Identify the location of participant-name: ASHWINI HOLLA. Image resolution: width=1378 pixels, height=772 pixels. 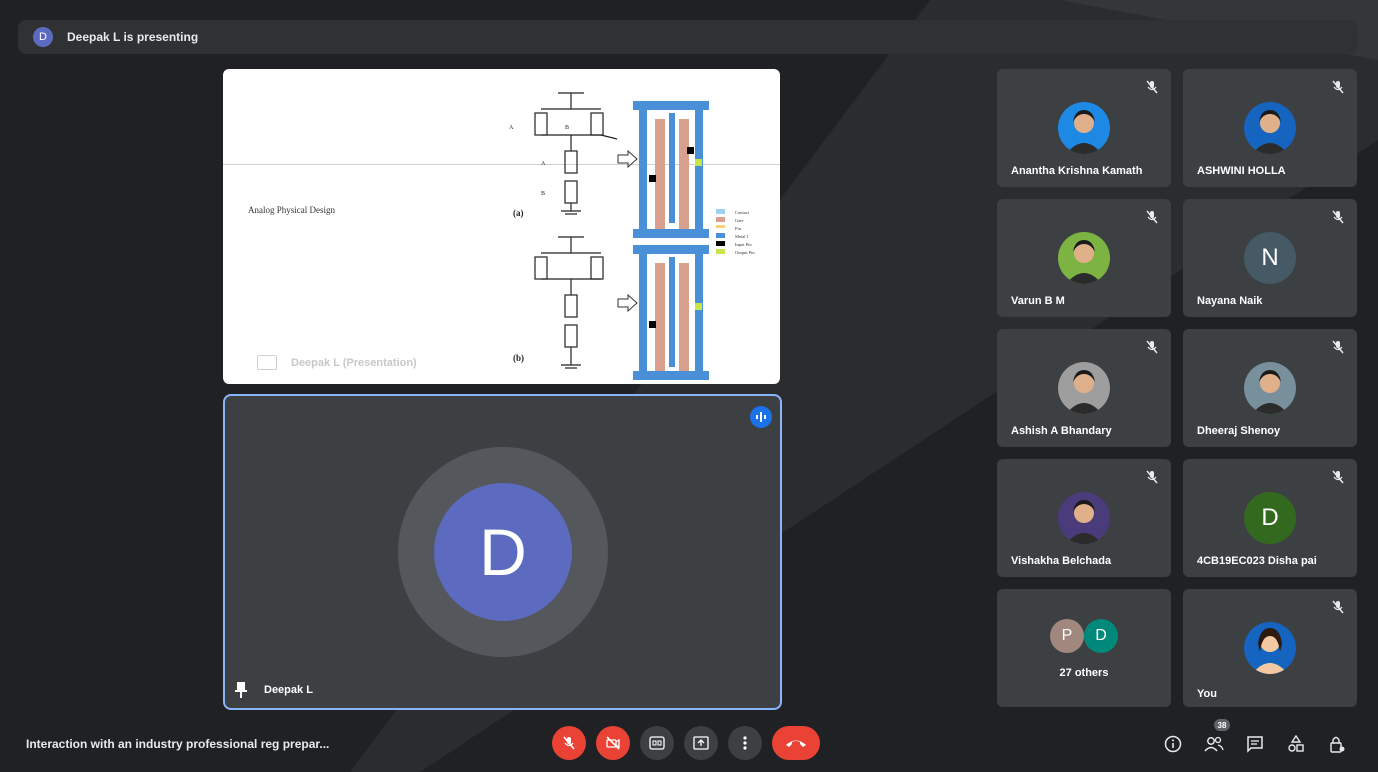
(1241, 171).